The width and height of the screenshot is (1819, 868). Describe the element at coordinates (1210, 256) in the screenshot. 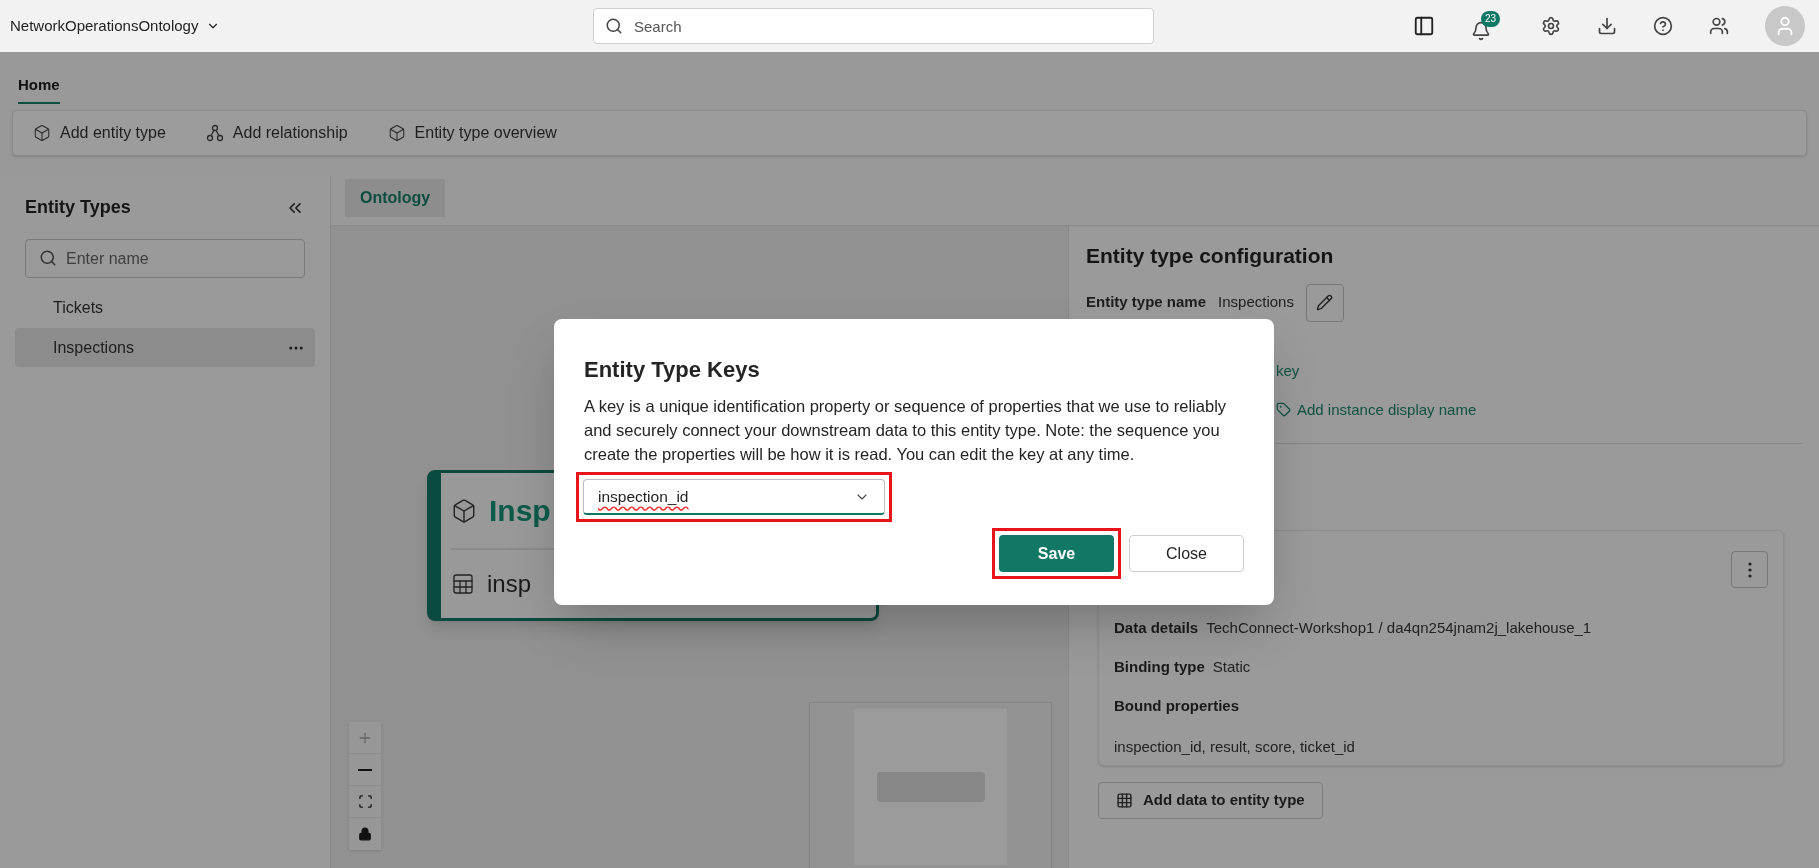

I see `config-title: Entity type configuration` at that location.